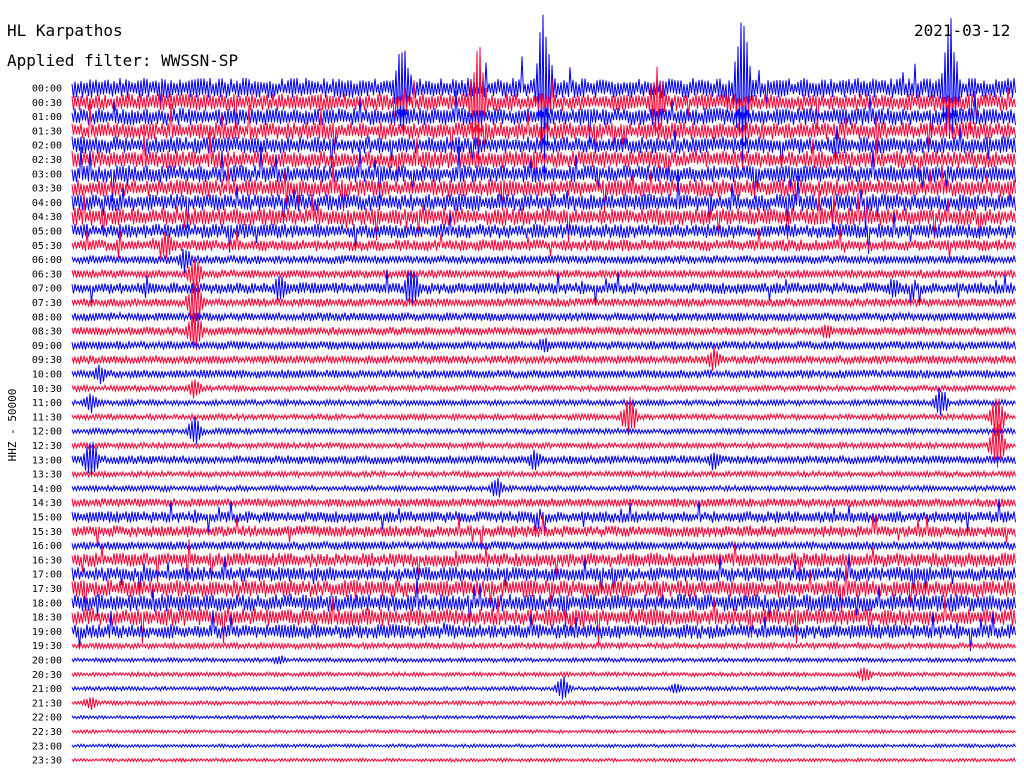 The image size is (1024, 780). What do you see at coordinates (47, 274) in the screenshot?
I see `y-tick-label: 06:30` at bounding box center [47, 274].